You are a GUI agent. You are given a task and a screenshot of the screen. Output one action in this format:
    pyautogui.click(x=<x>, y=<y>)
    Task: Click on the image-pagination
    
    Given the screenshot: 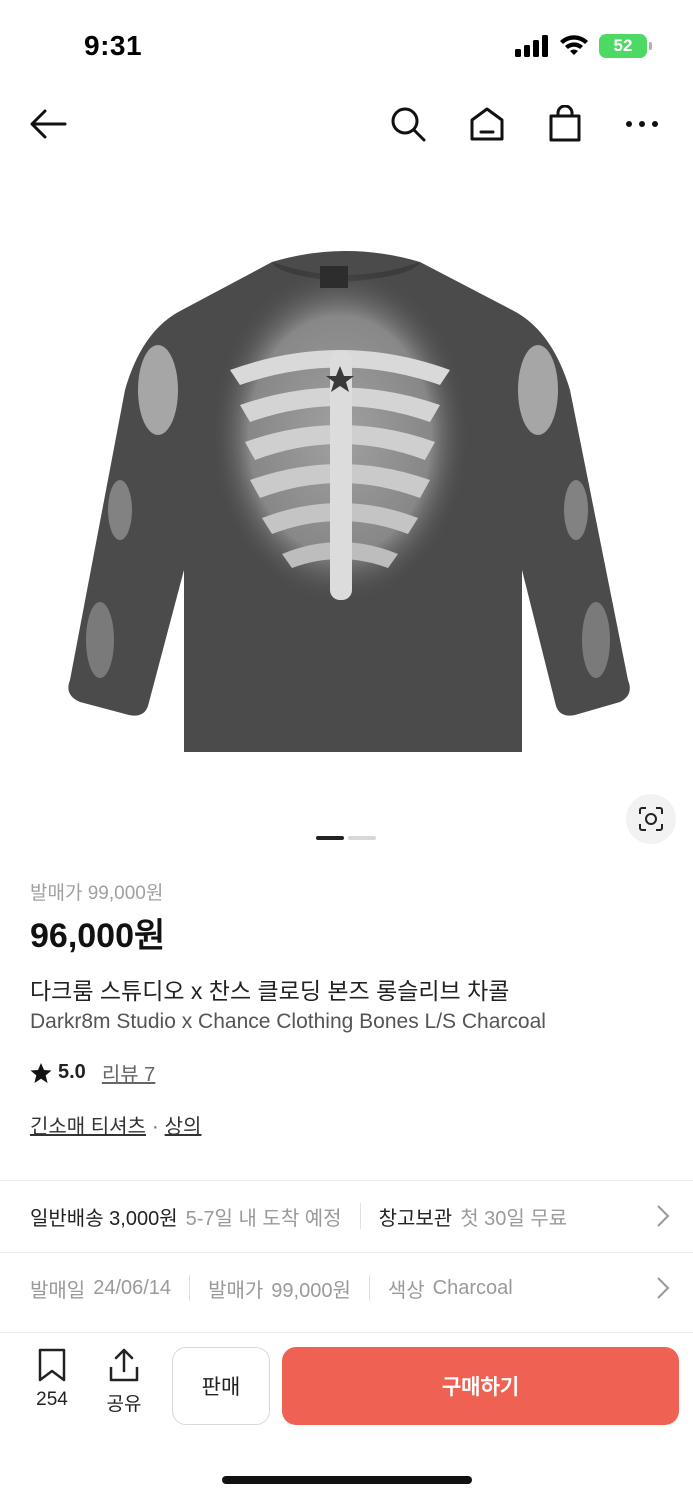 What is the action you would take?
    pyautogui.click(x=346, y=838)
    